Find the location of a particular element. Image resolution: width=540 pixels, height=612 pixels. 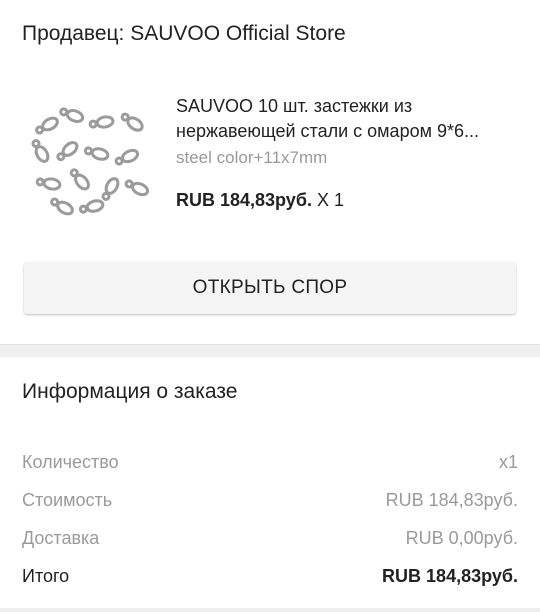

product-image is located at coordinates (90, 157).